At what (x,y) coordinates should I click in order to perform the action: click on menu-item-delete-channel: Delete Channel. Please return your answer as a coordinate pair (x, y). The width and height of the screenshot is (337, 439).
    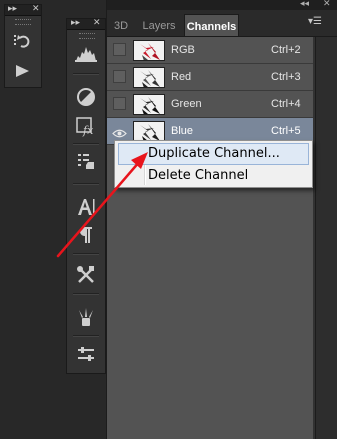
    Looking at the image, I should click on (213, 176).